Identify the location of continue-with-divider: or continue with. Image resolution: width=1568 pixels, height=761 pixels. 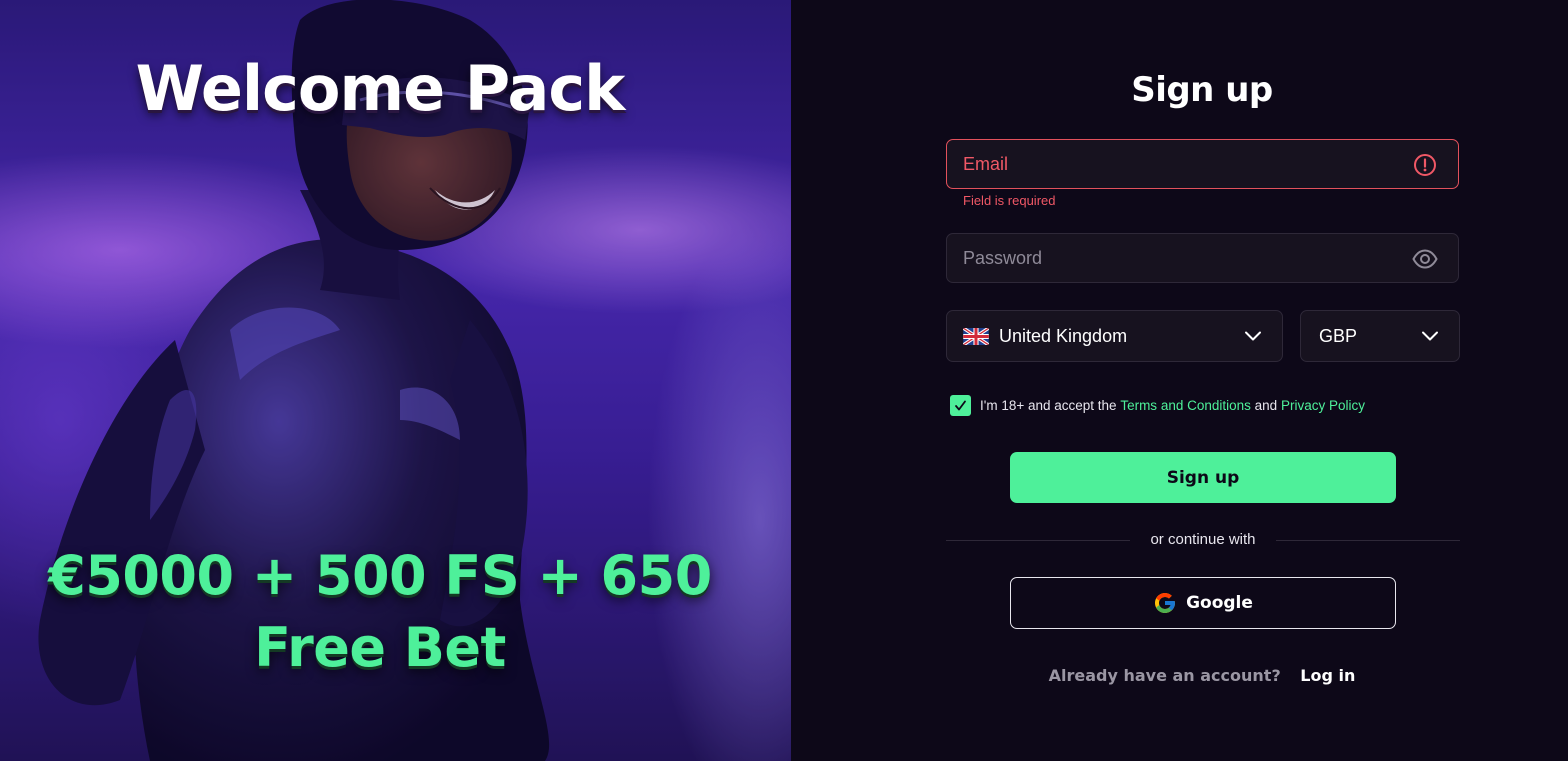
(1203, 540).